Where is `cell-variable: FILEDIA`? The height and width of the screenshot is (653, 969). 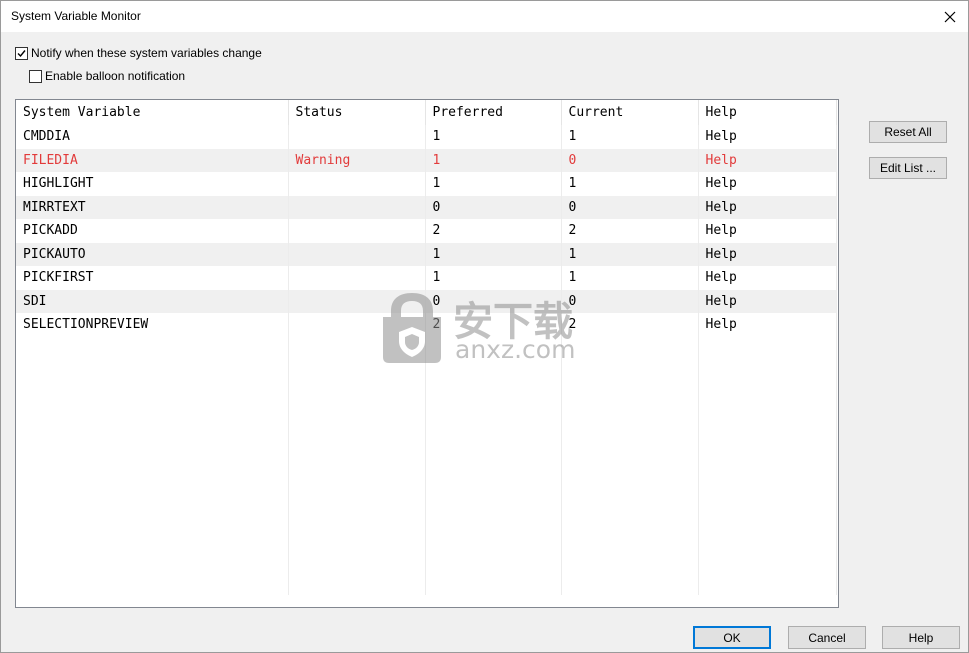
cell-variable: FILEDIA is located at coordinates (152, 160).